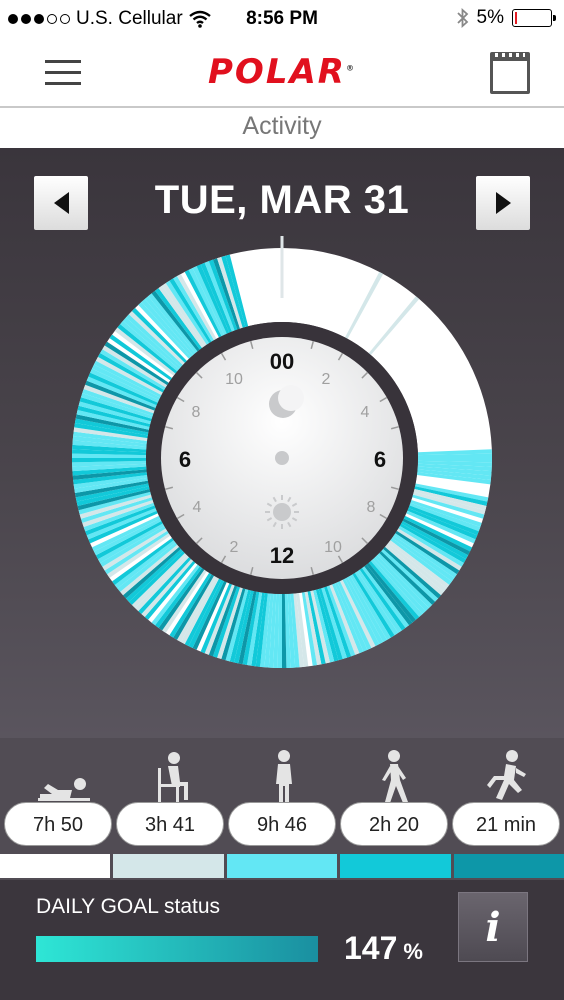  What do you see at coordinates (64, 789) in the screenshot?
I see `lying-down-icon` at bounding box center [64, 789].